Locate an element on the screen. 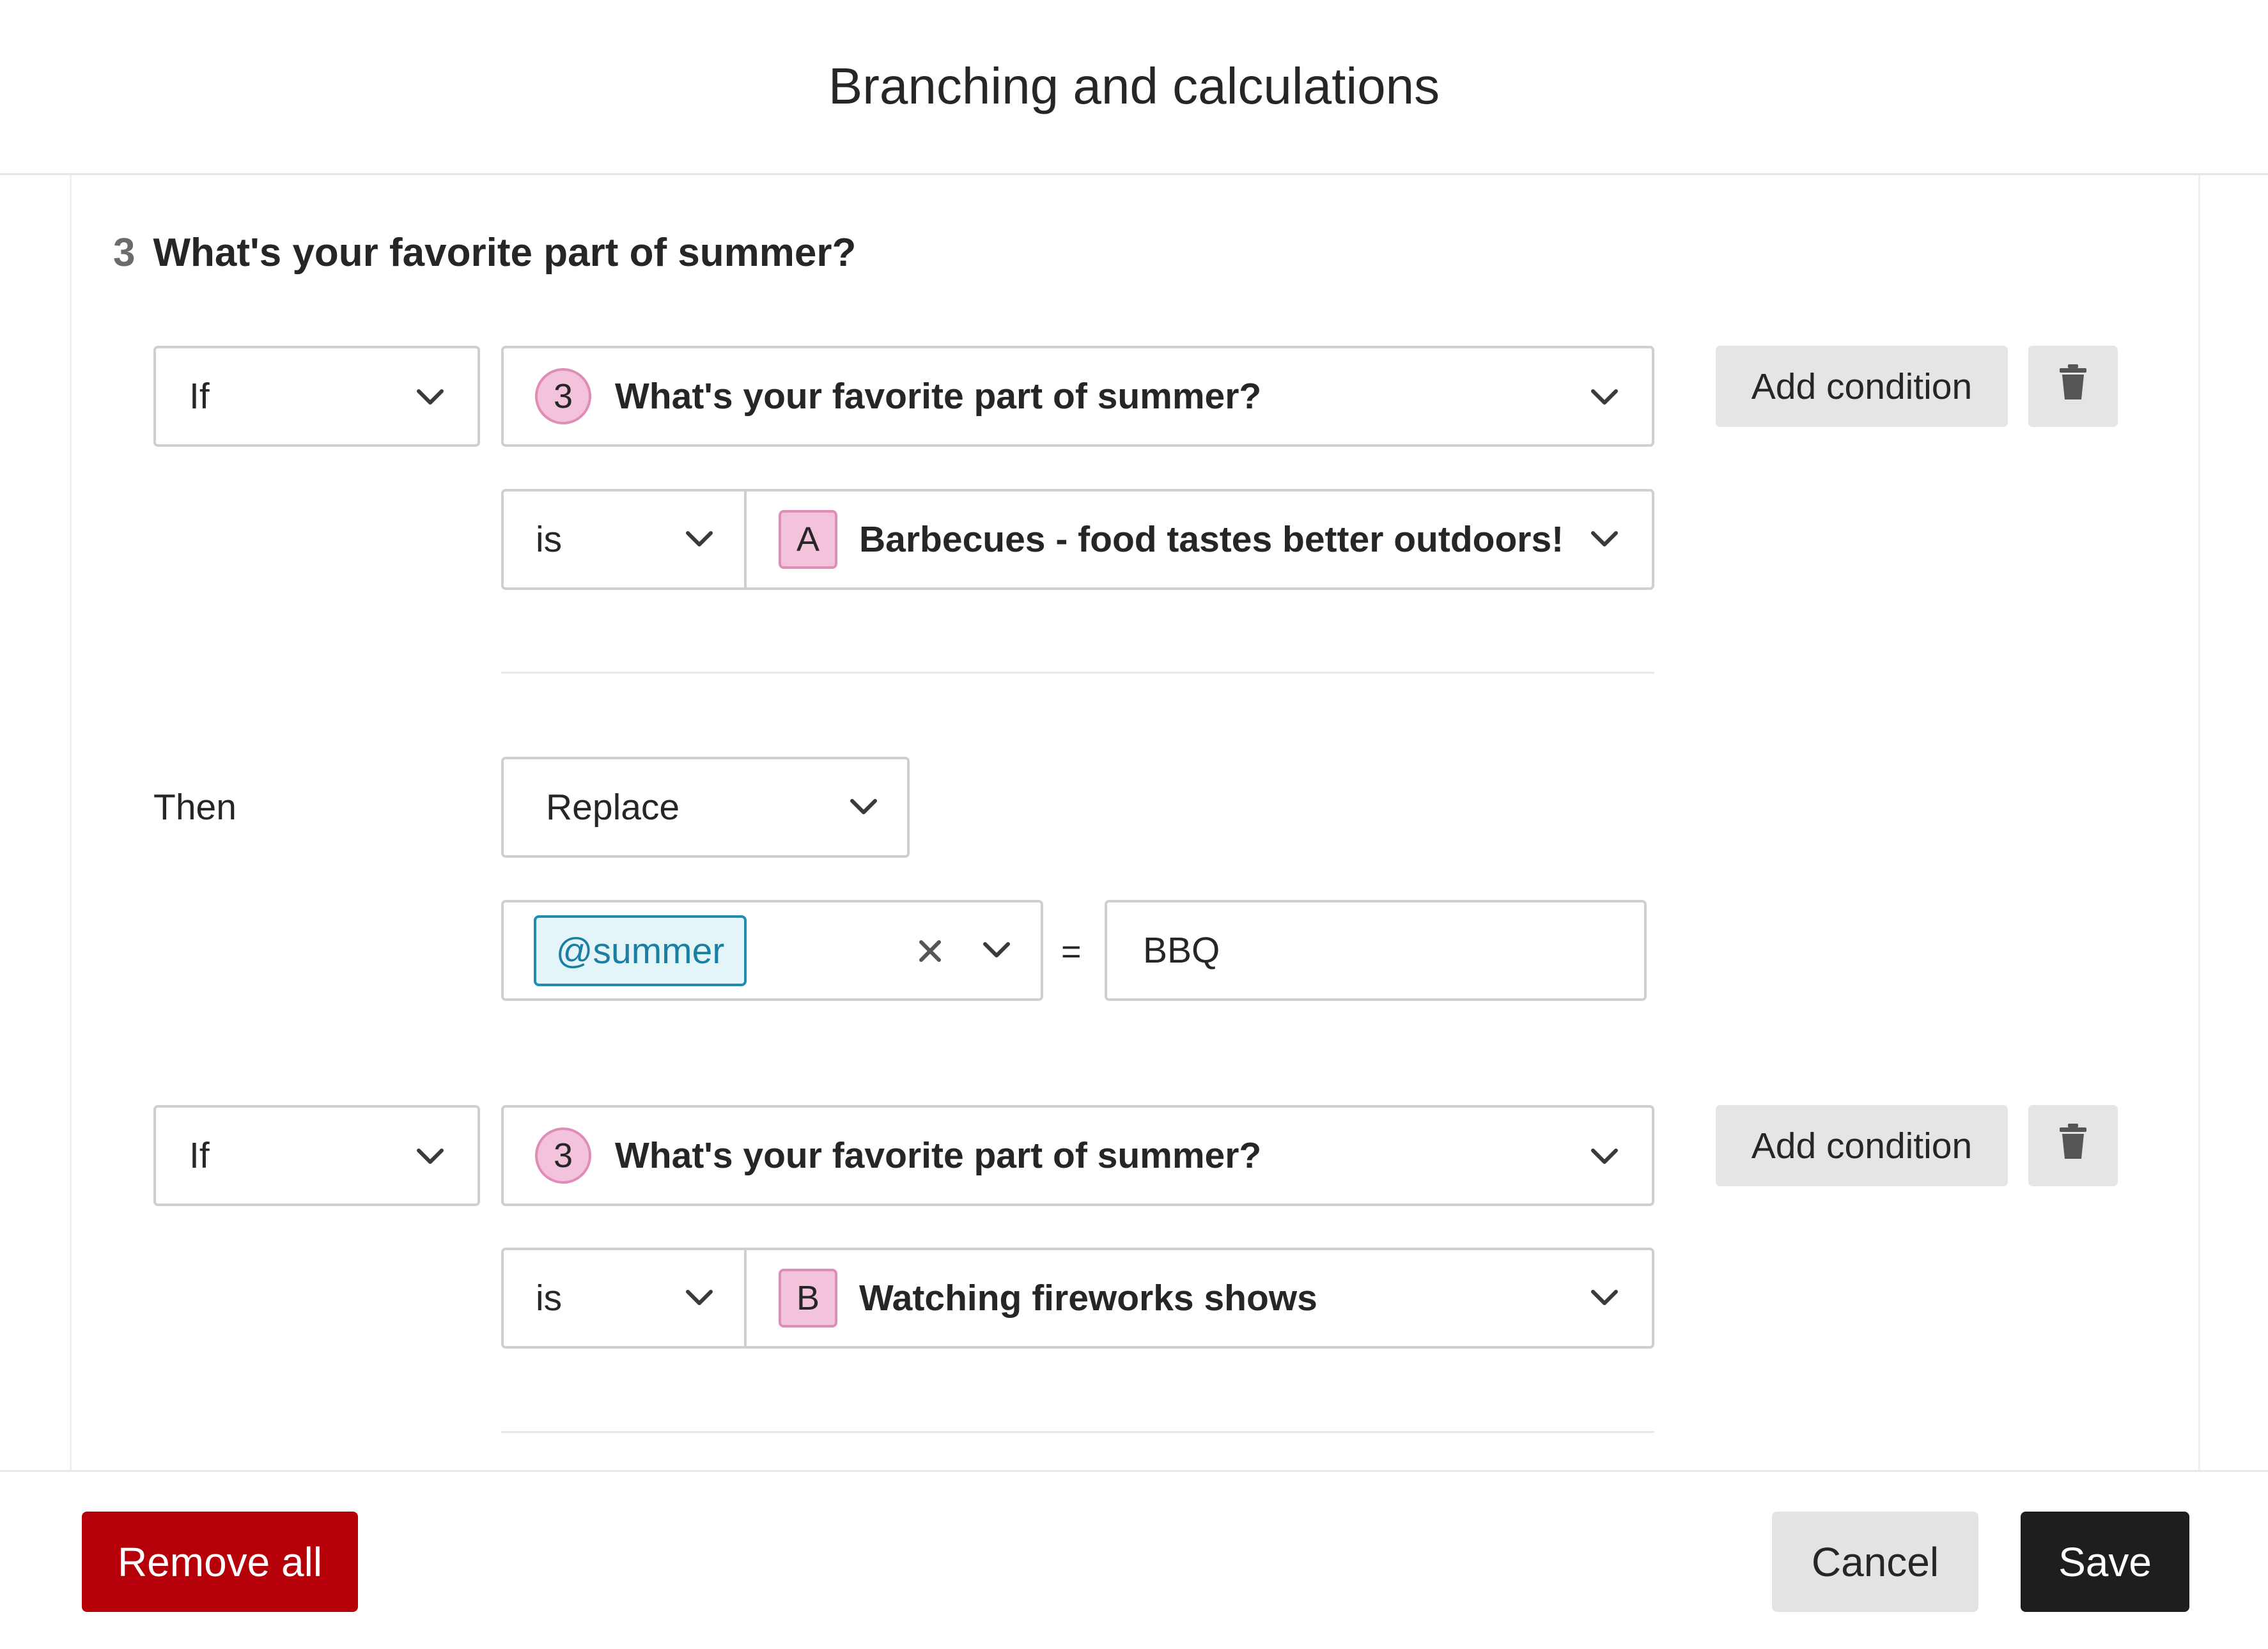  question-number: 3 is located at coordinates (124, 253).